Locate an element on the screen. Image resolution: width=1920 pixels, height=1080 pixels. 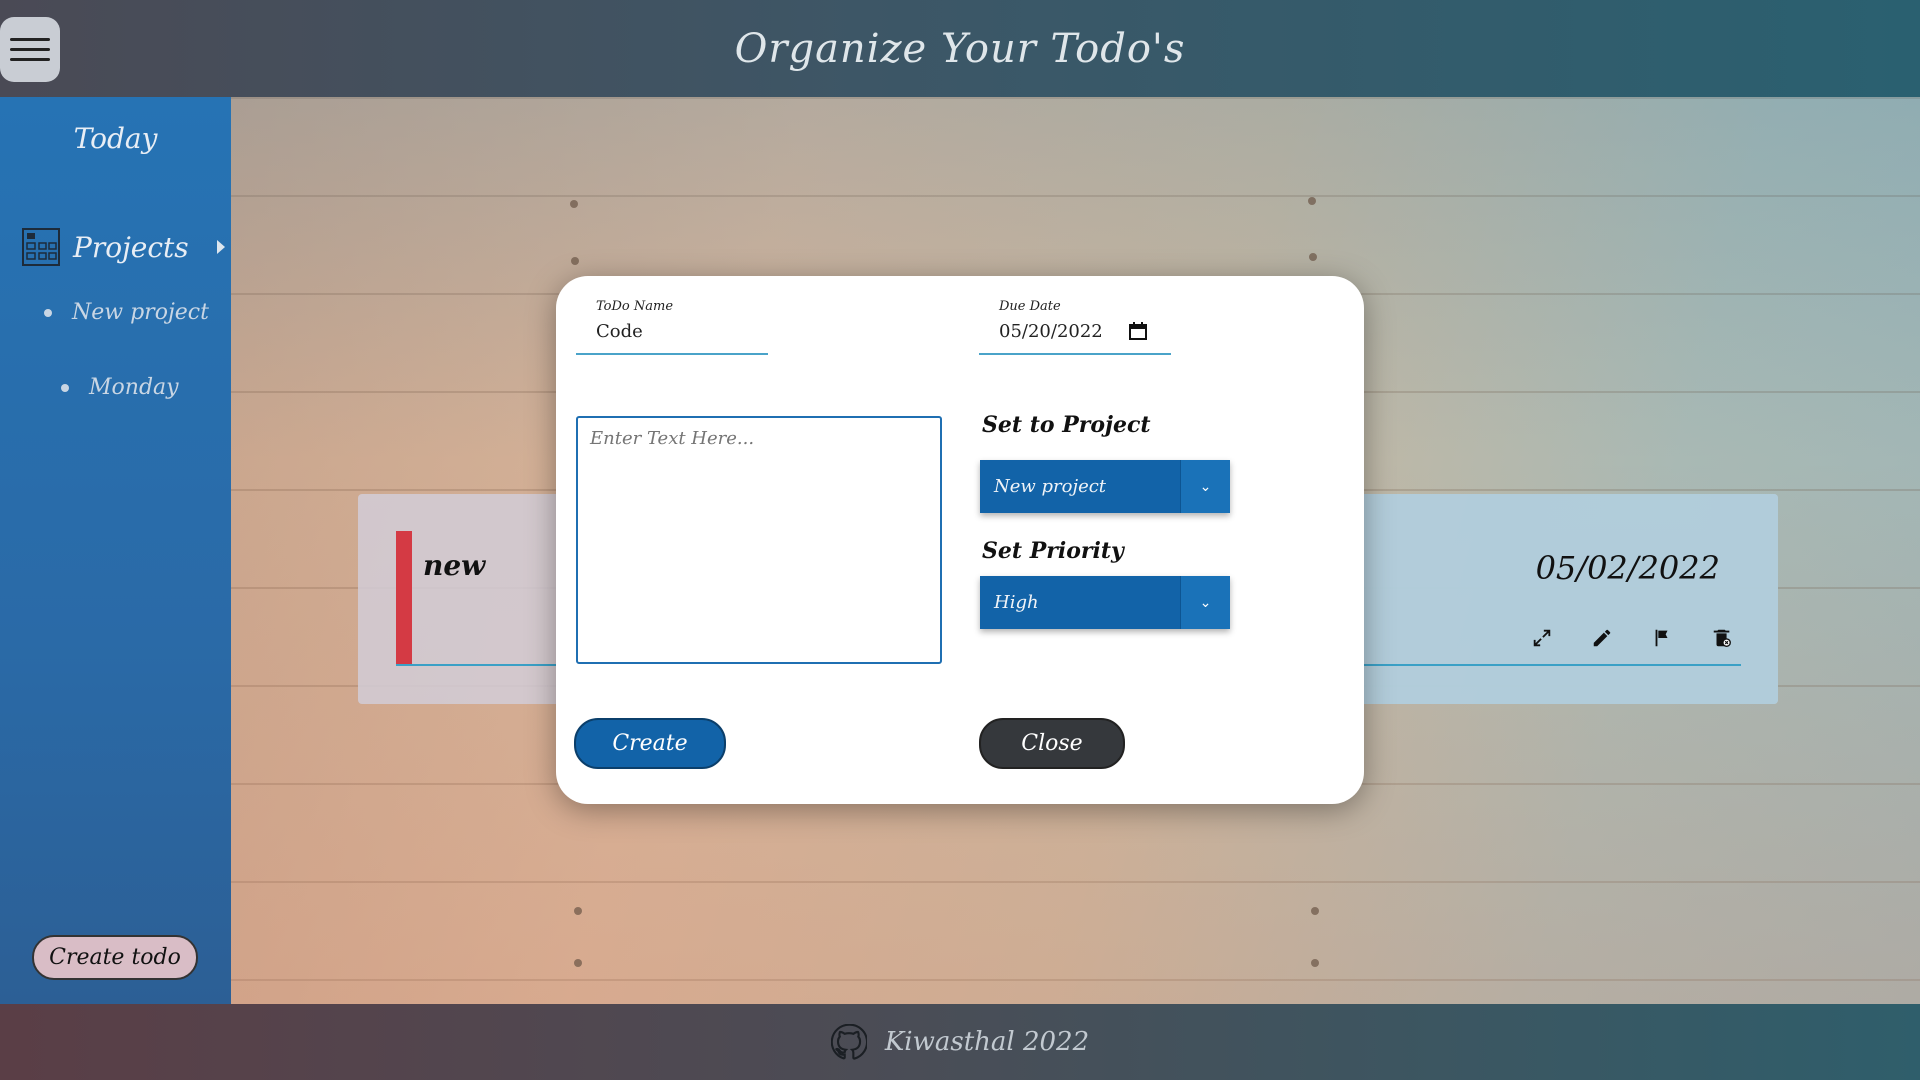
app-header: Organize Your Todo's is located at coordinates (960, 48).